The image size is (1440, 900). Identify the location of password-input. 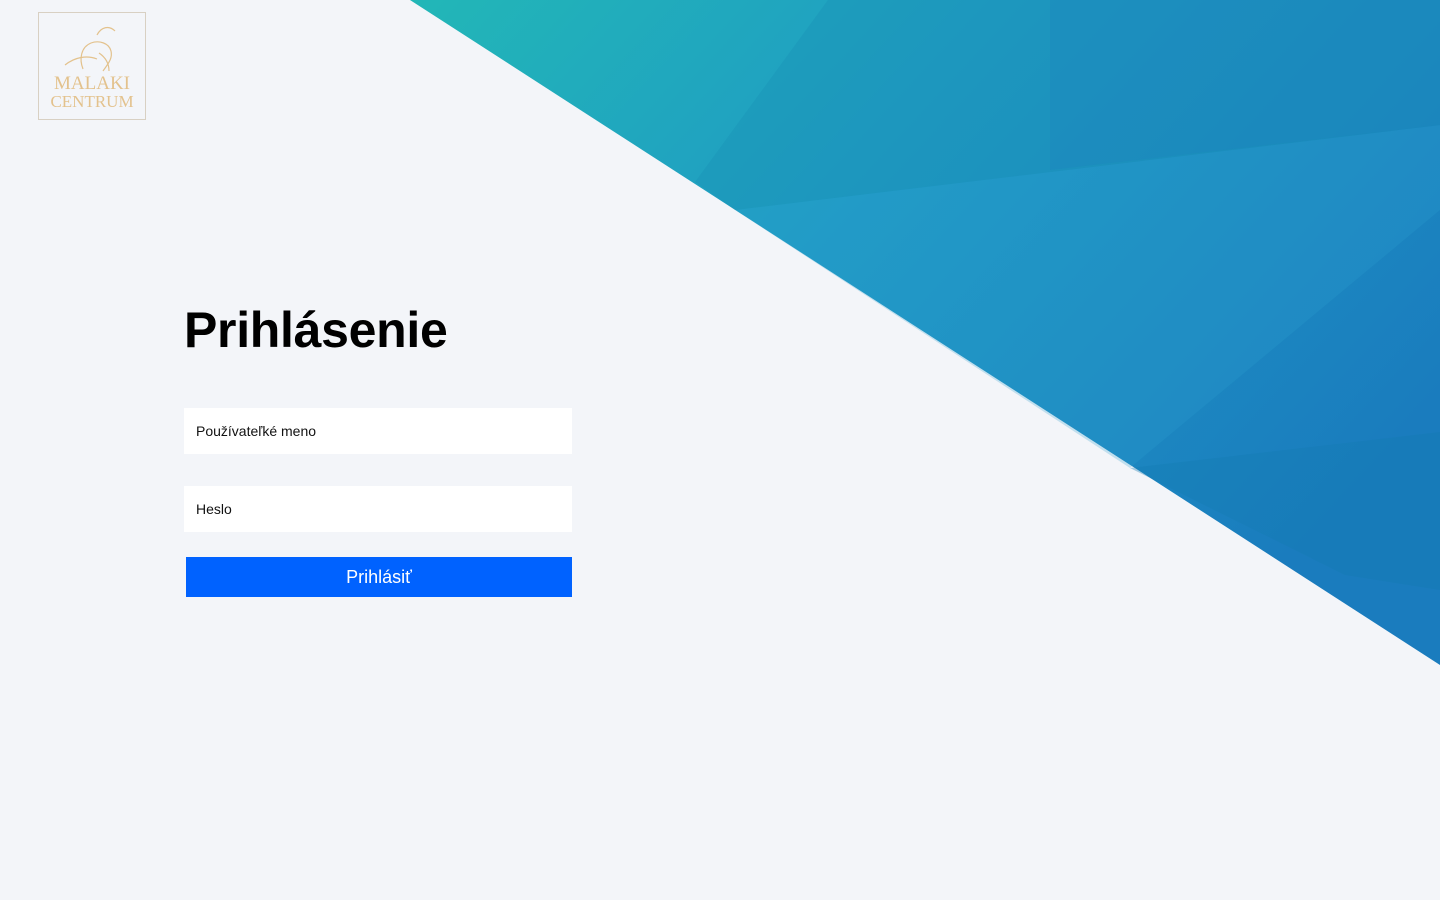
(378, 509).